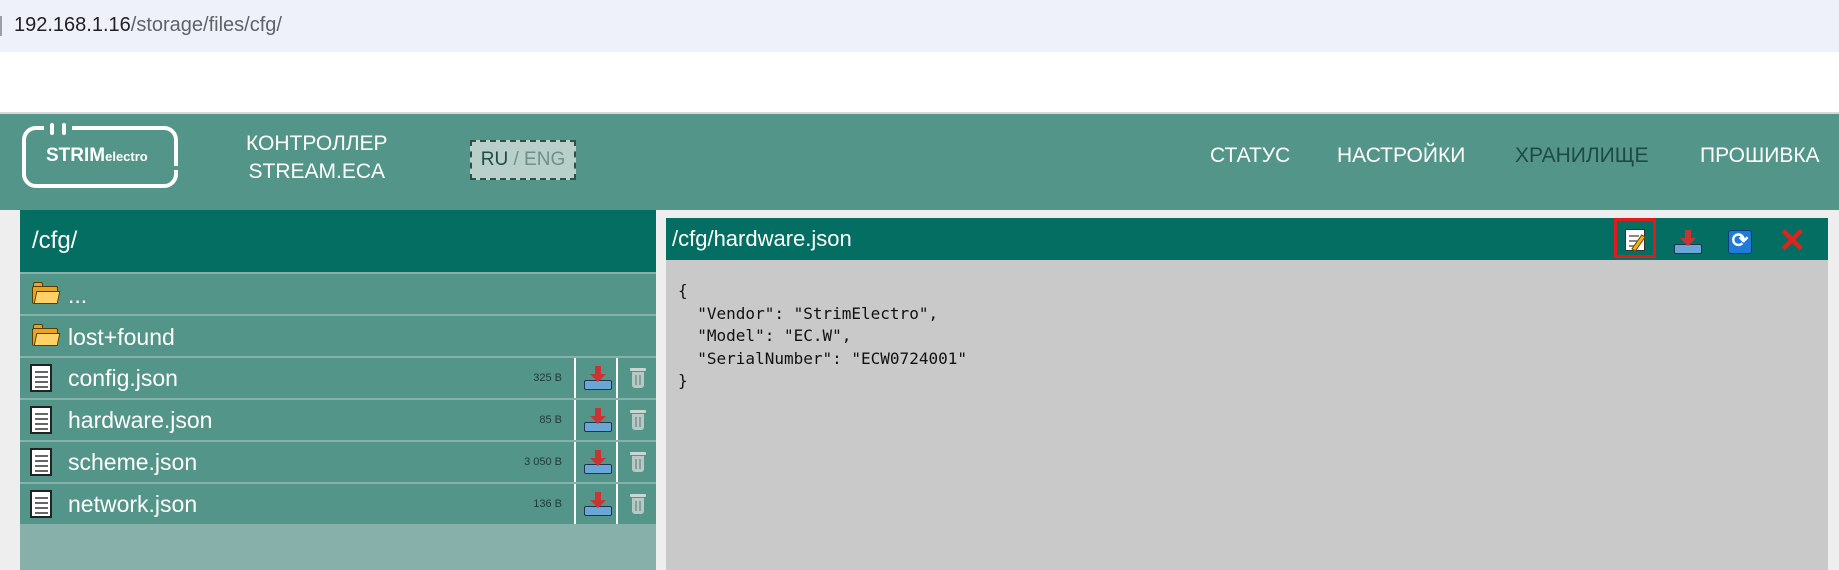 The image size is (1839, 570). I want to click on language-switch: RU / ENG, so click(523, 160).